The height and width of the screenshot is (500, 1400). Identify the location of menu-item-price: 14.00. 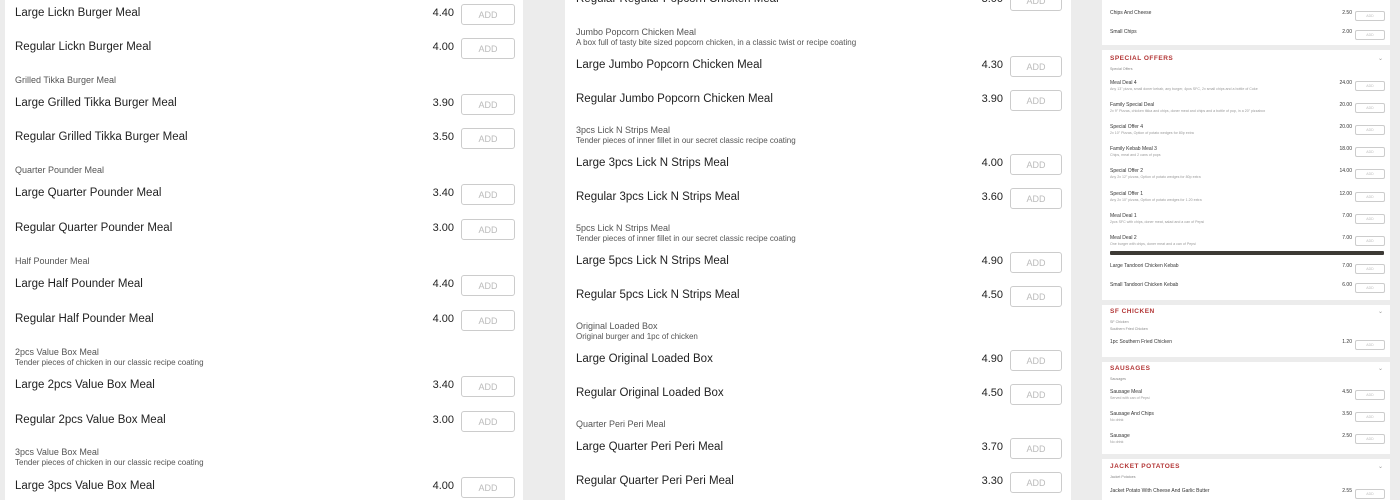
(1345, 171).